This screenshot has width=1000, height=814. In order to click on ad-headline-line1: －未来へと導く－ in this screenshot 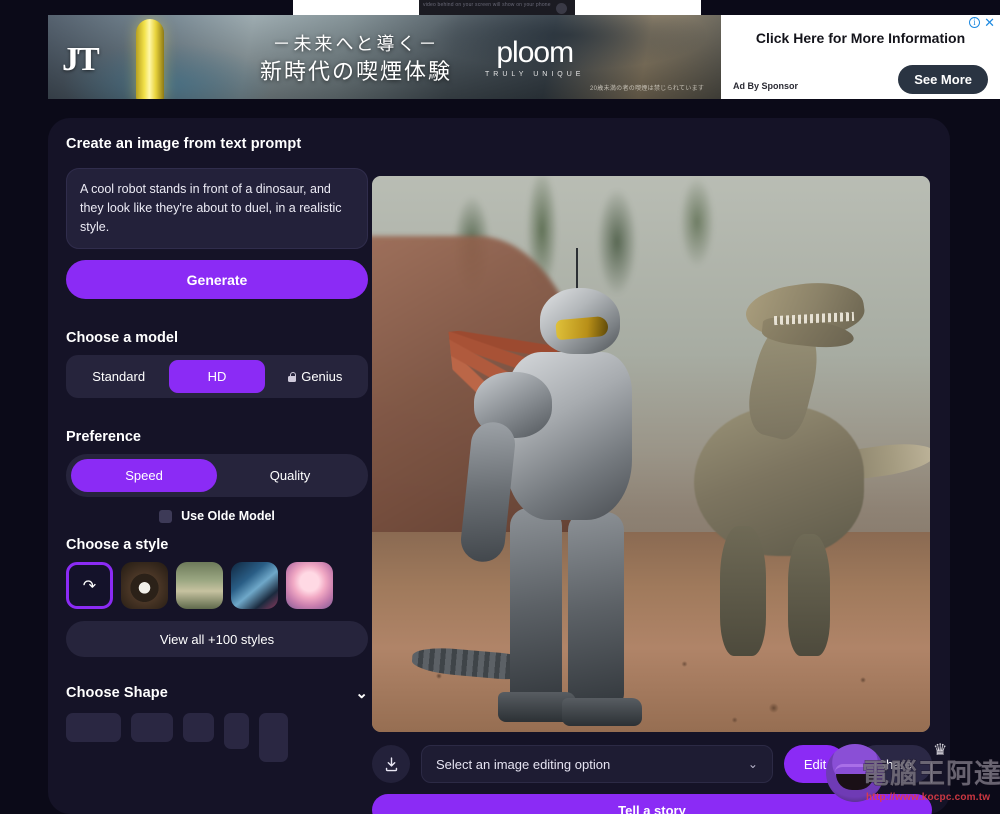, I will do `click(356, 44)`.